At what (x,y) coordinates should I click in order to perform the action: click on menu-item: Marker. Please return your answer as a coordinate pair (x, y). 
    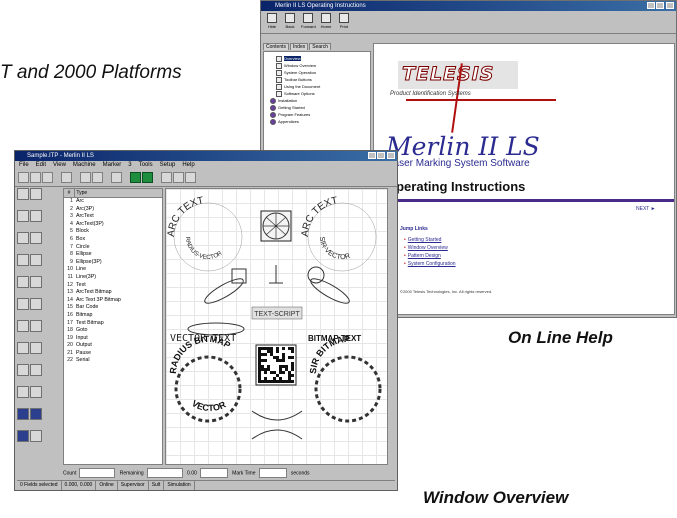
    Looking at the image, I should click on (112, 165).